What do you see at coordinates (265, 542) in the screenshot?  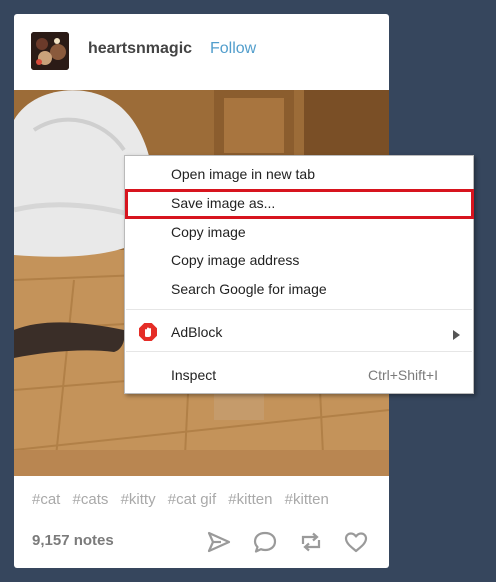 I see `speech-bubble-icon` at bounding box center [265, 542].